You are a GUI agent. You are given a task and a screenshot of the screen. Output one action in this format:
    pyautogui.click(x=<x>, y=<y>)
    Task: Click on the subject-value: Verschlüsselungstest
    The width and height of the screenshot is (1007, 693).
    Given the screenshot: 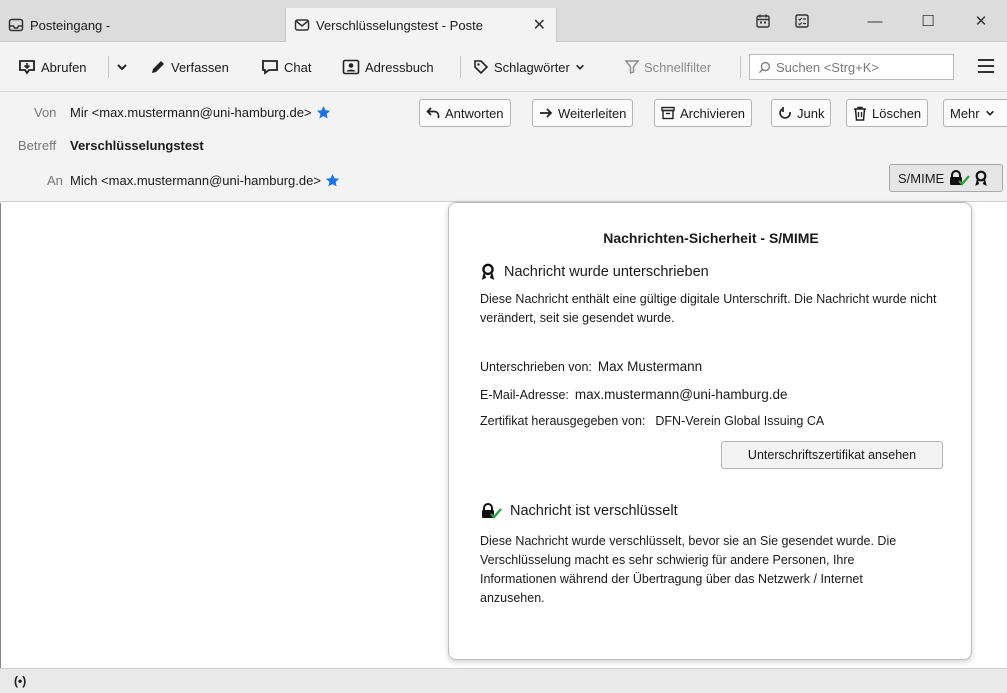 What is the action you would take?
    pyautogui.click(x=137, y=145)
    